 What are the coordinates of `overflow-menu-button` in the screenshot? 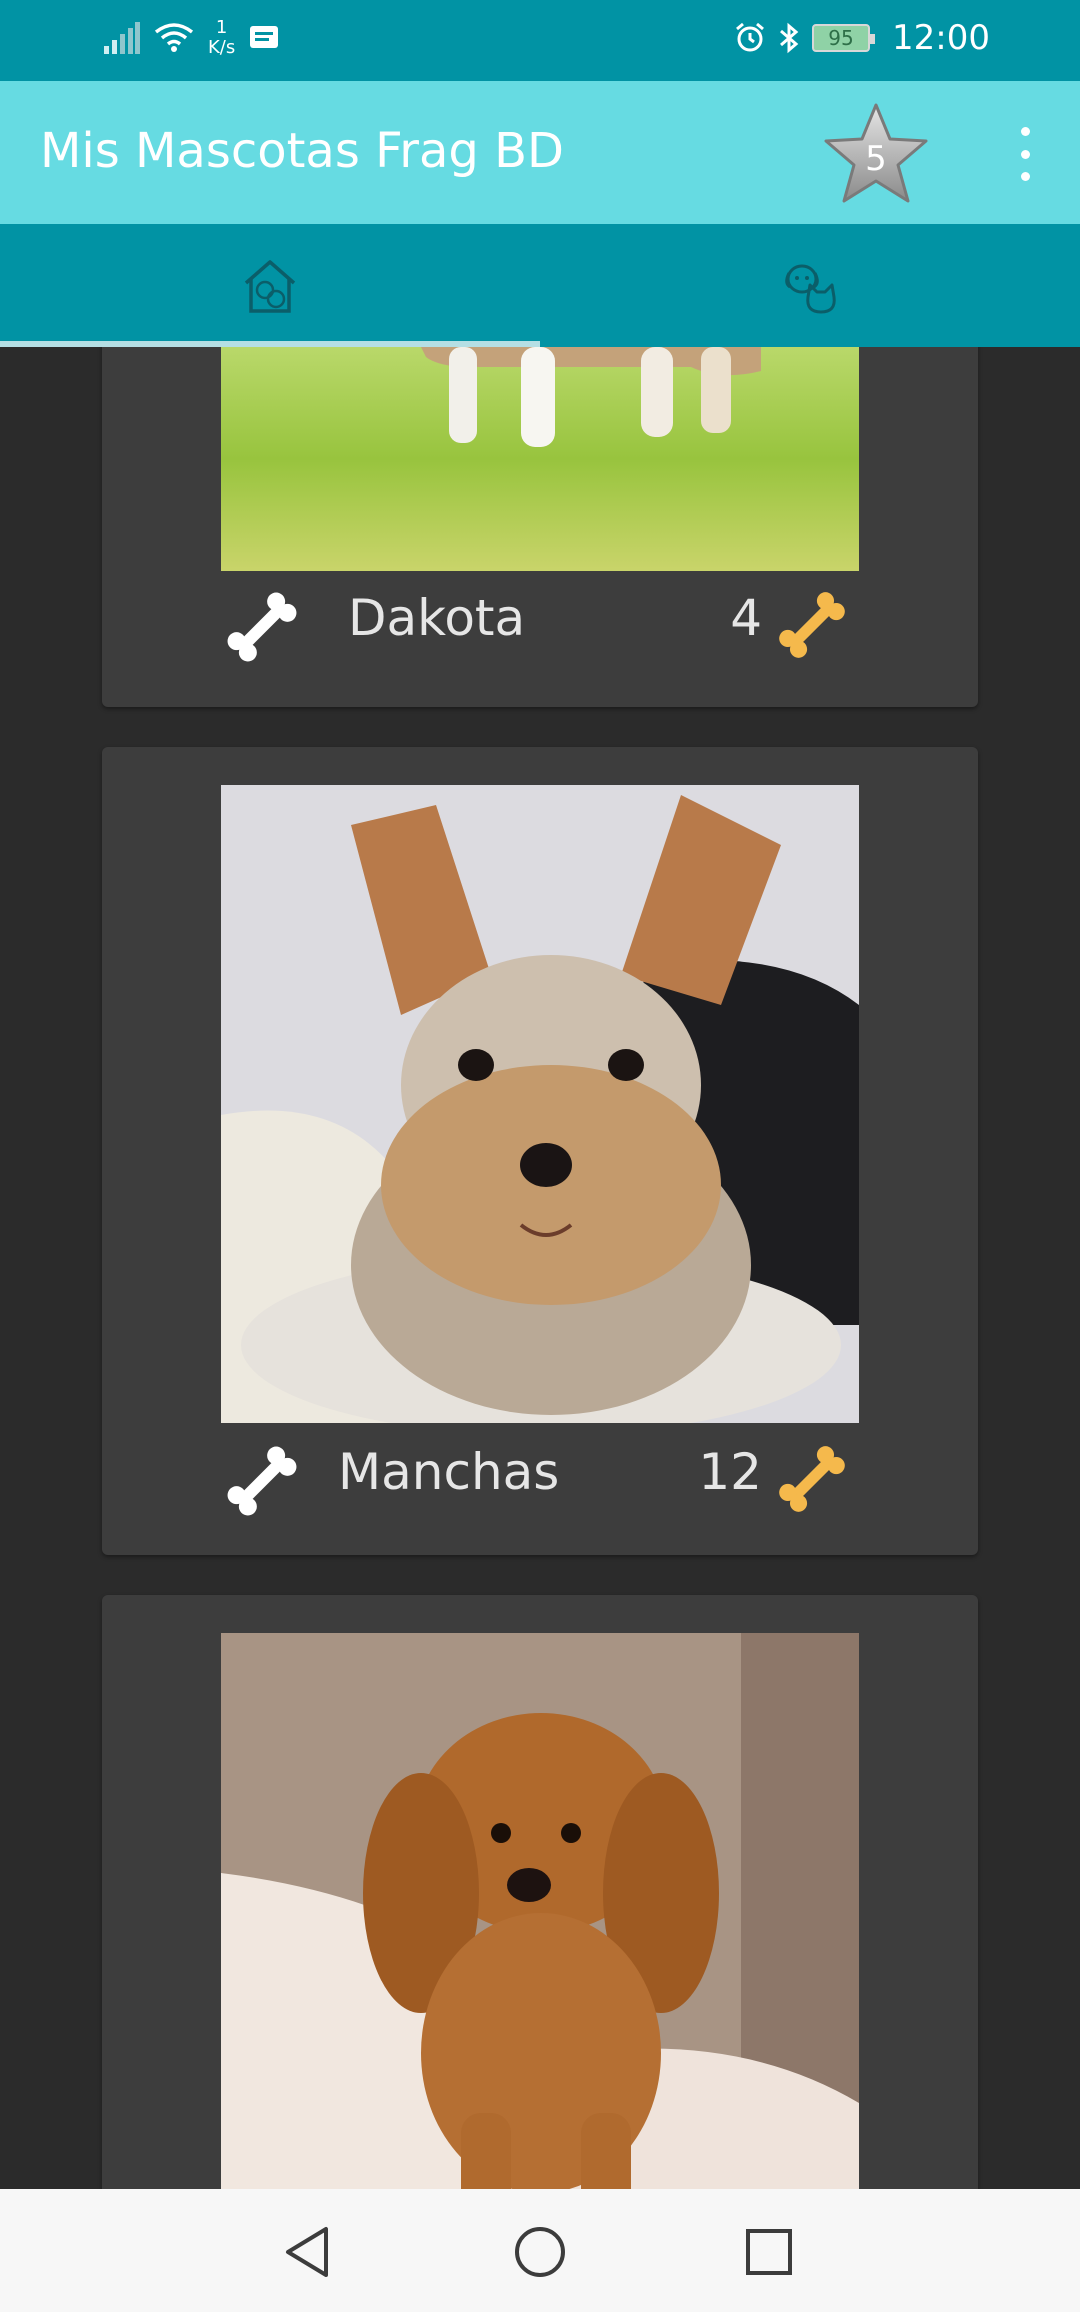 It's located at (1025, 154).